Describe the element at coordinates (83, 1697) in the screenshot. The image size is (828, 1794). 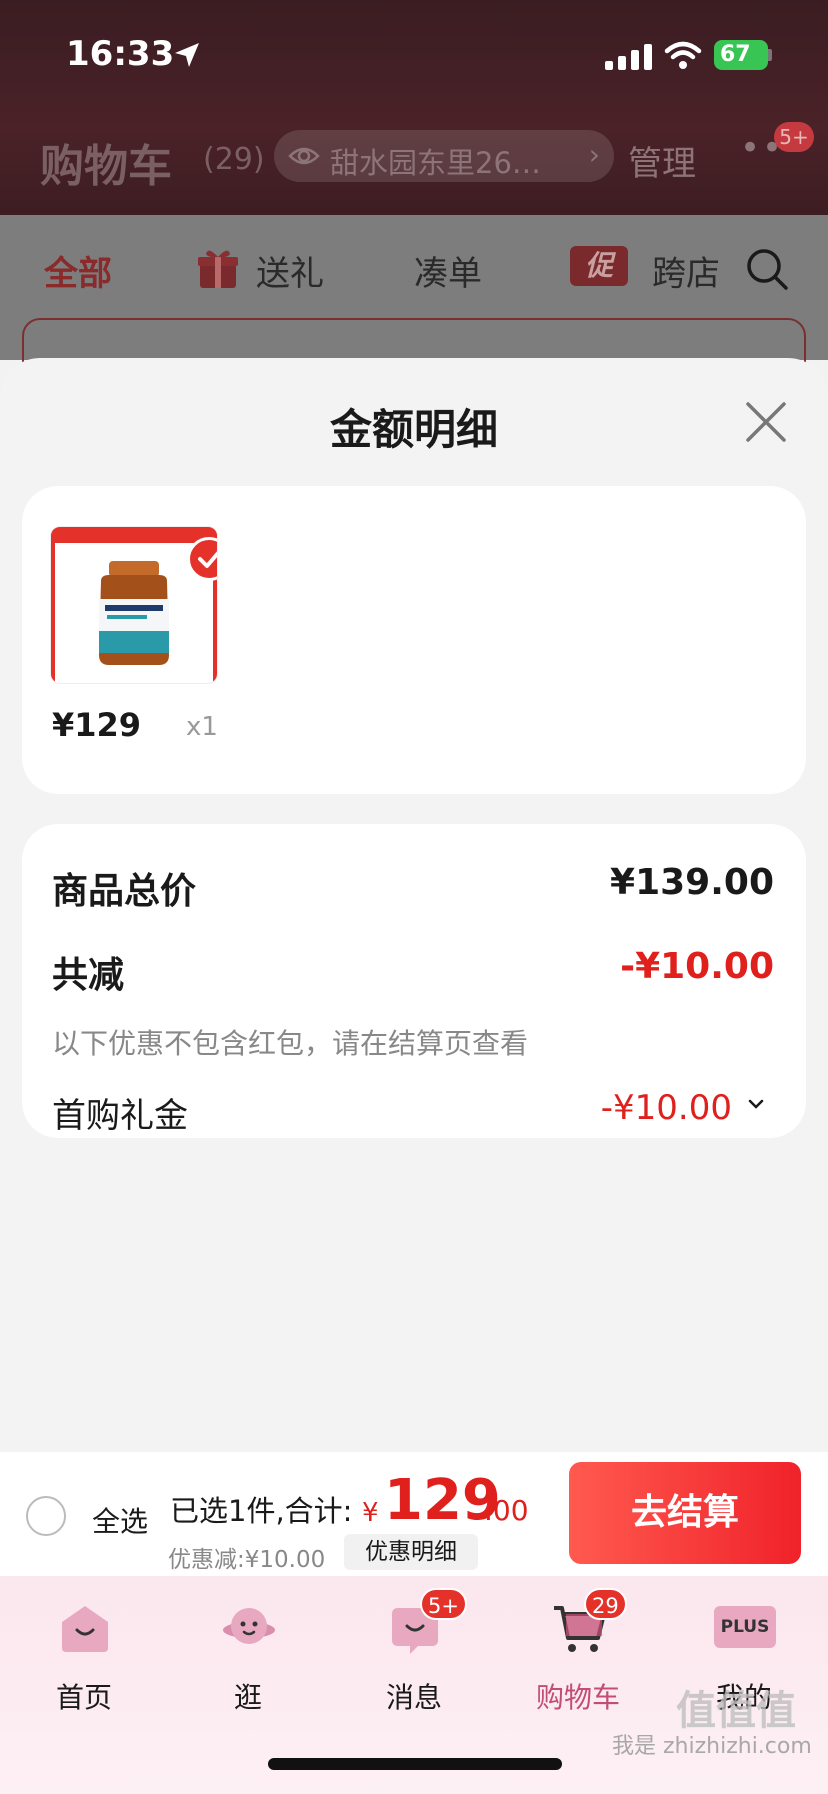
I see `nav-home-label: 首页` at that location.